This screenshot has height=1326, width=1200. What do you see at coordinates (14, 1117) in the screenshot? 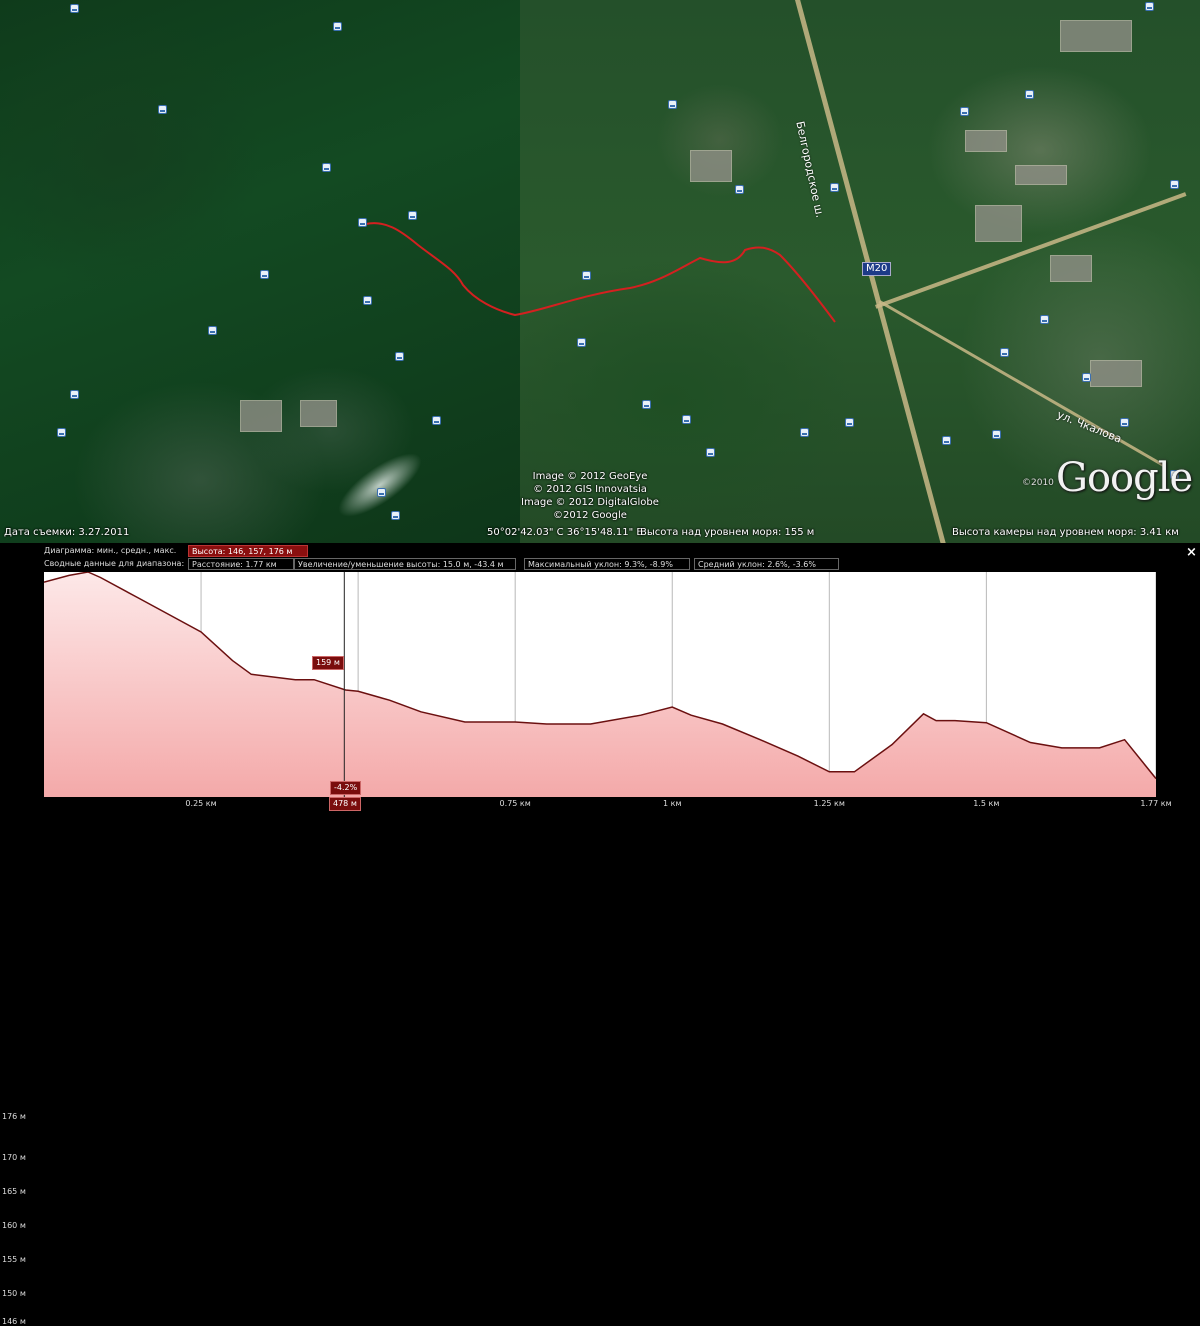
I see `y-tick-label: 176 м` at bounding box center [14, 1117].